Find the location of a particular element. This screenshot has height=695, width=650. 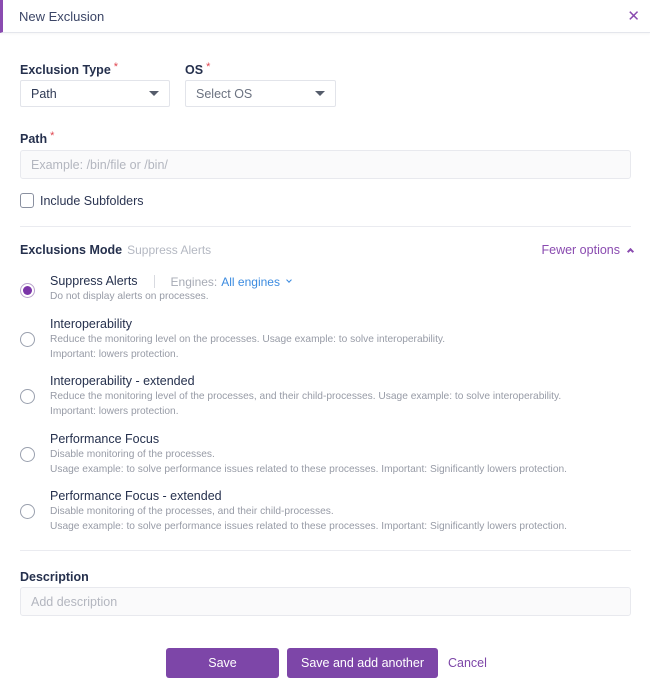

exclusion-type-label: Exclusion Type * is located at coordinates (69, 70).